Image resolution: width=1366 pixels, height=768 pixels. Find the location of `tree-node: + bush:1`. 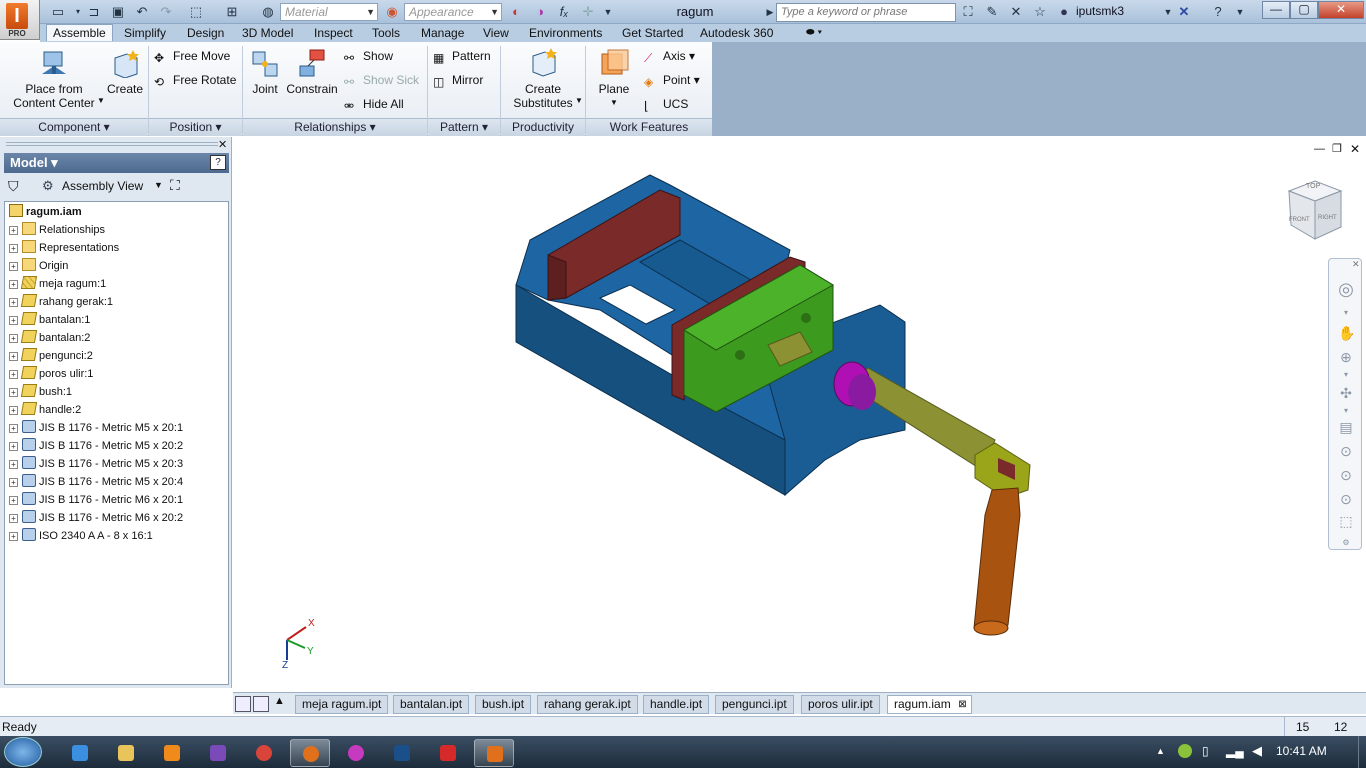

tree-node: + bush:1 is located at coordinates (40, 392).